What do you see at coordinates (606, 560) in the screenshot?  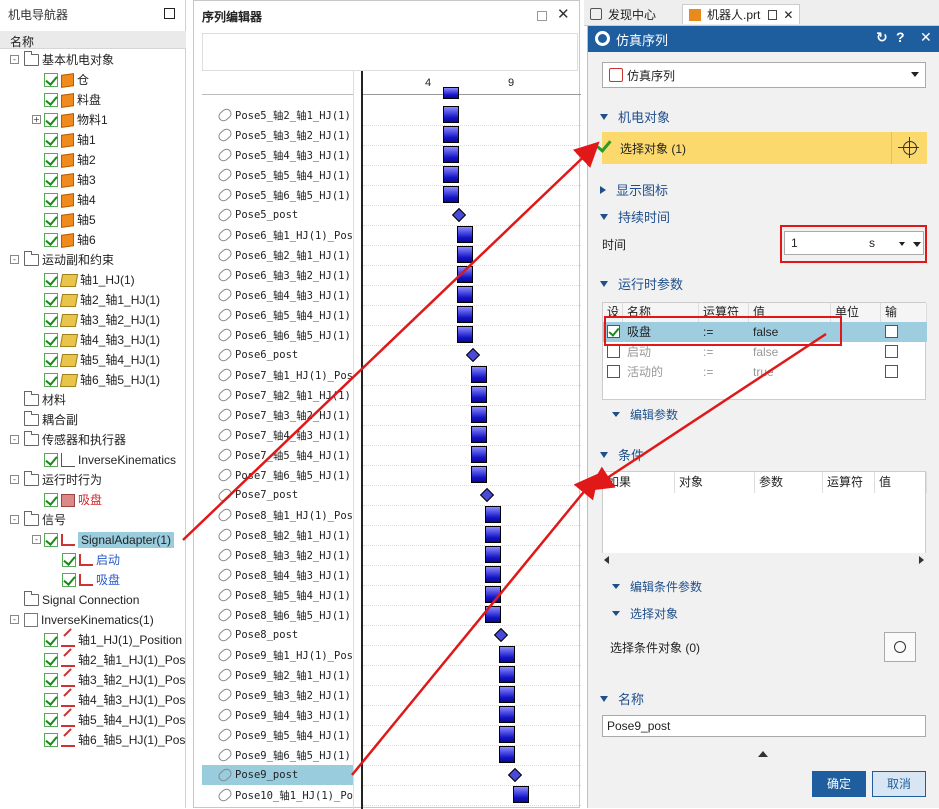 I see `scroll-left-icon` at bounding box center [606, 560].